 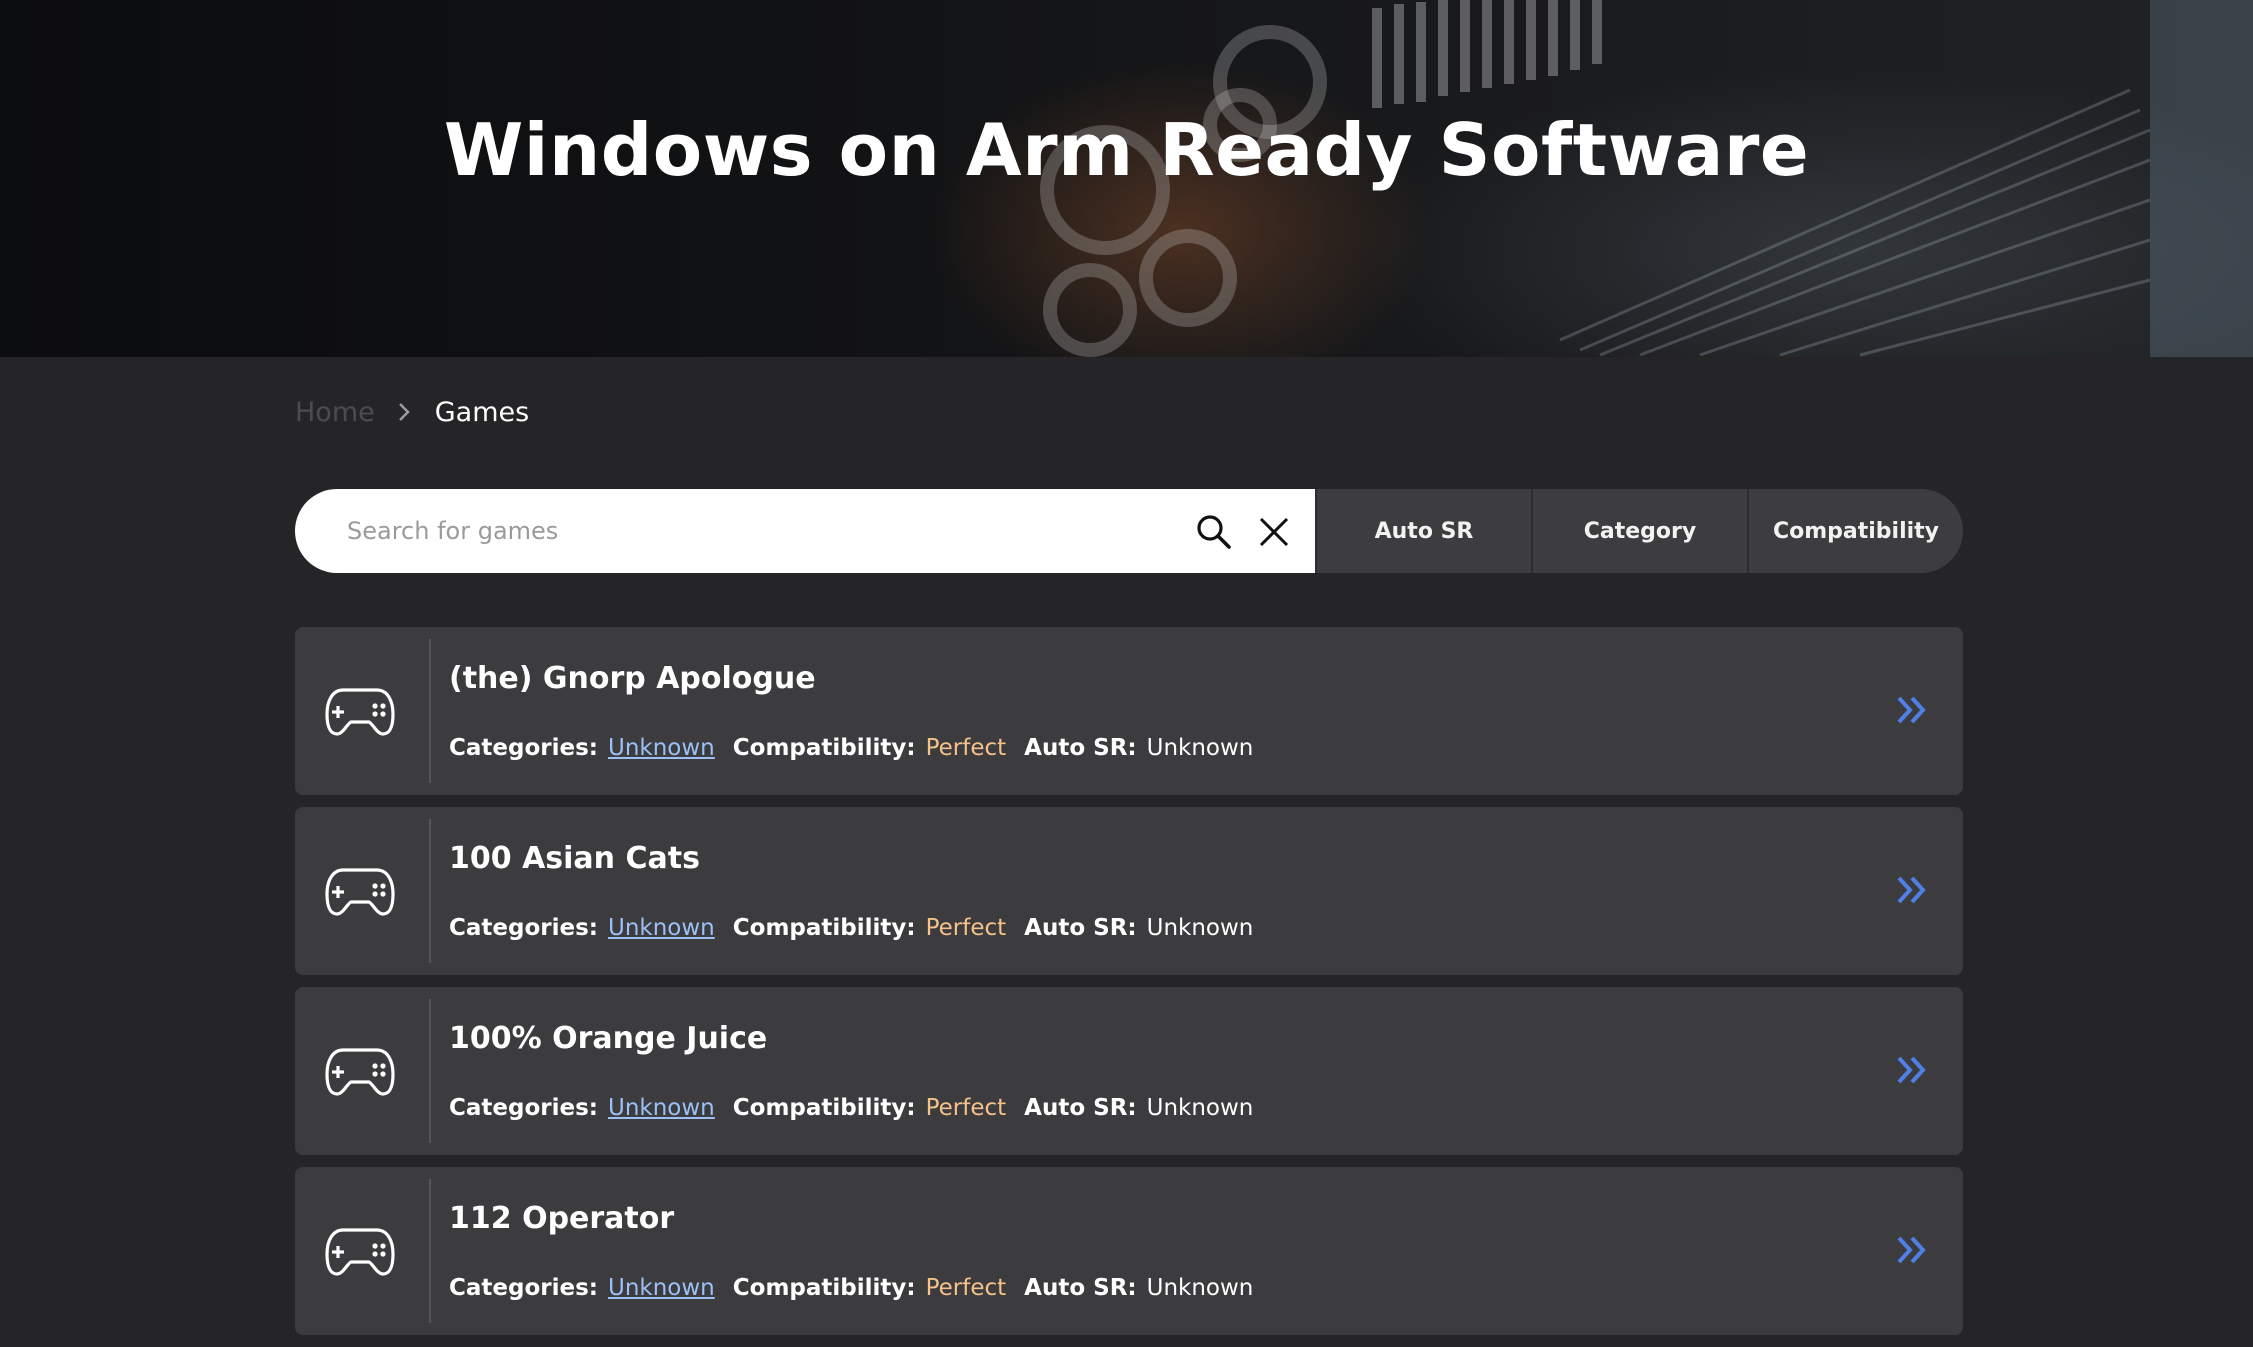 I want to click on search-field, so click(x=805, y=531).